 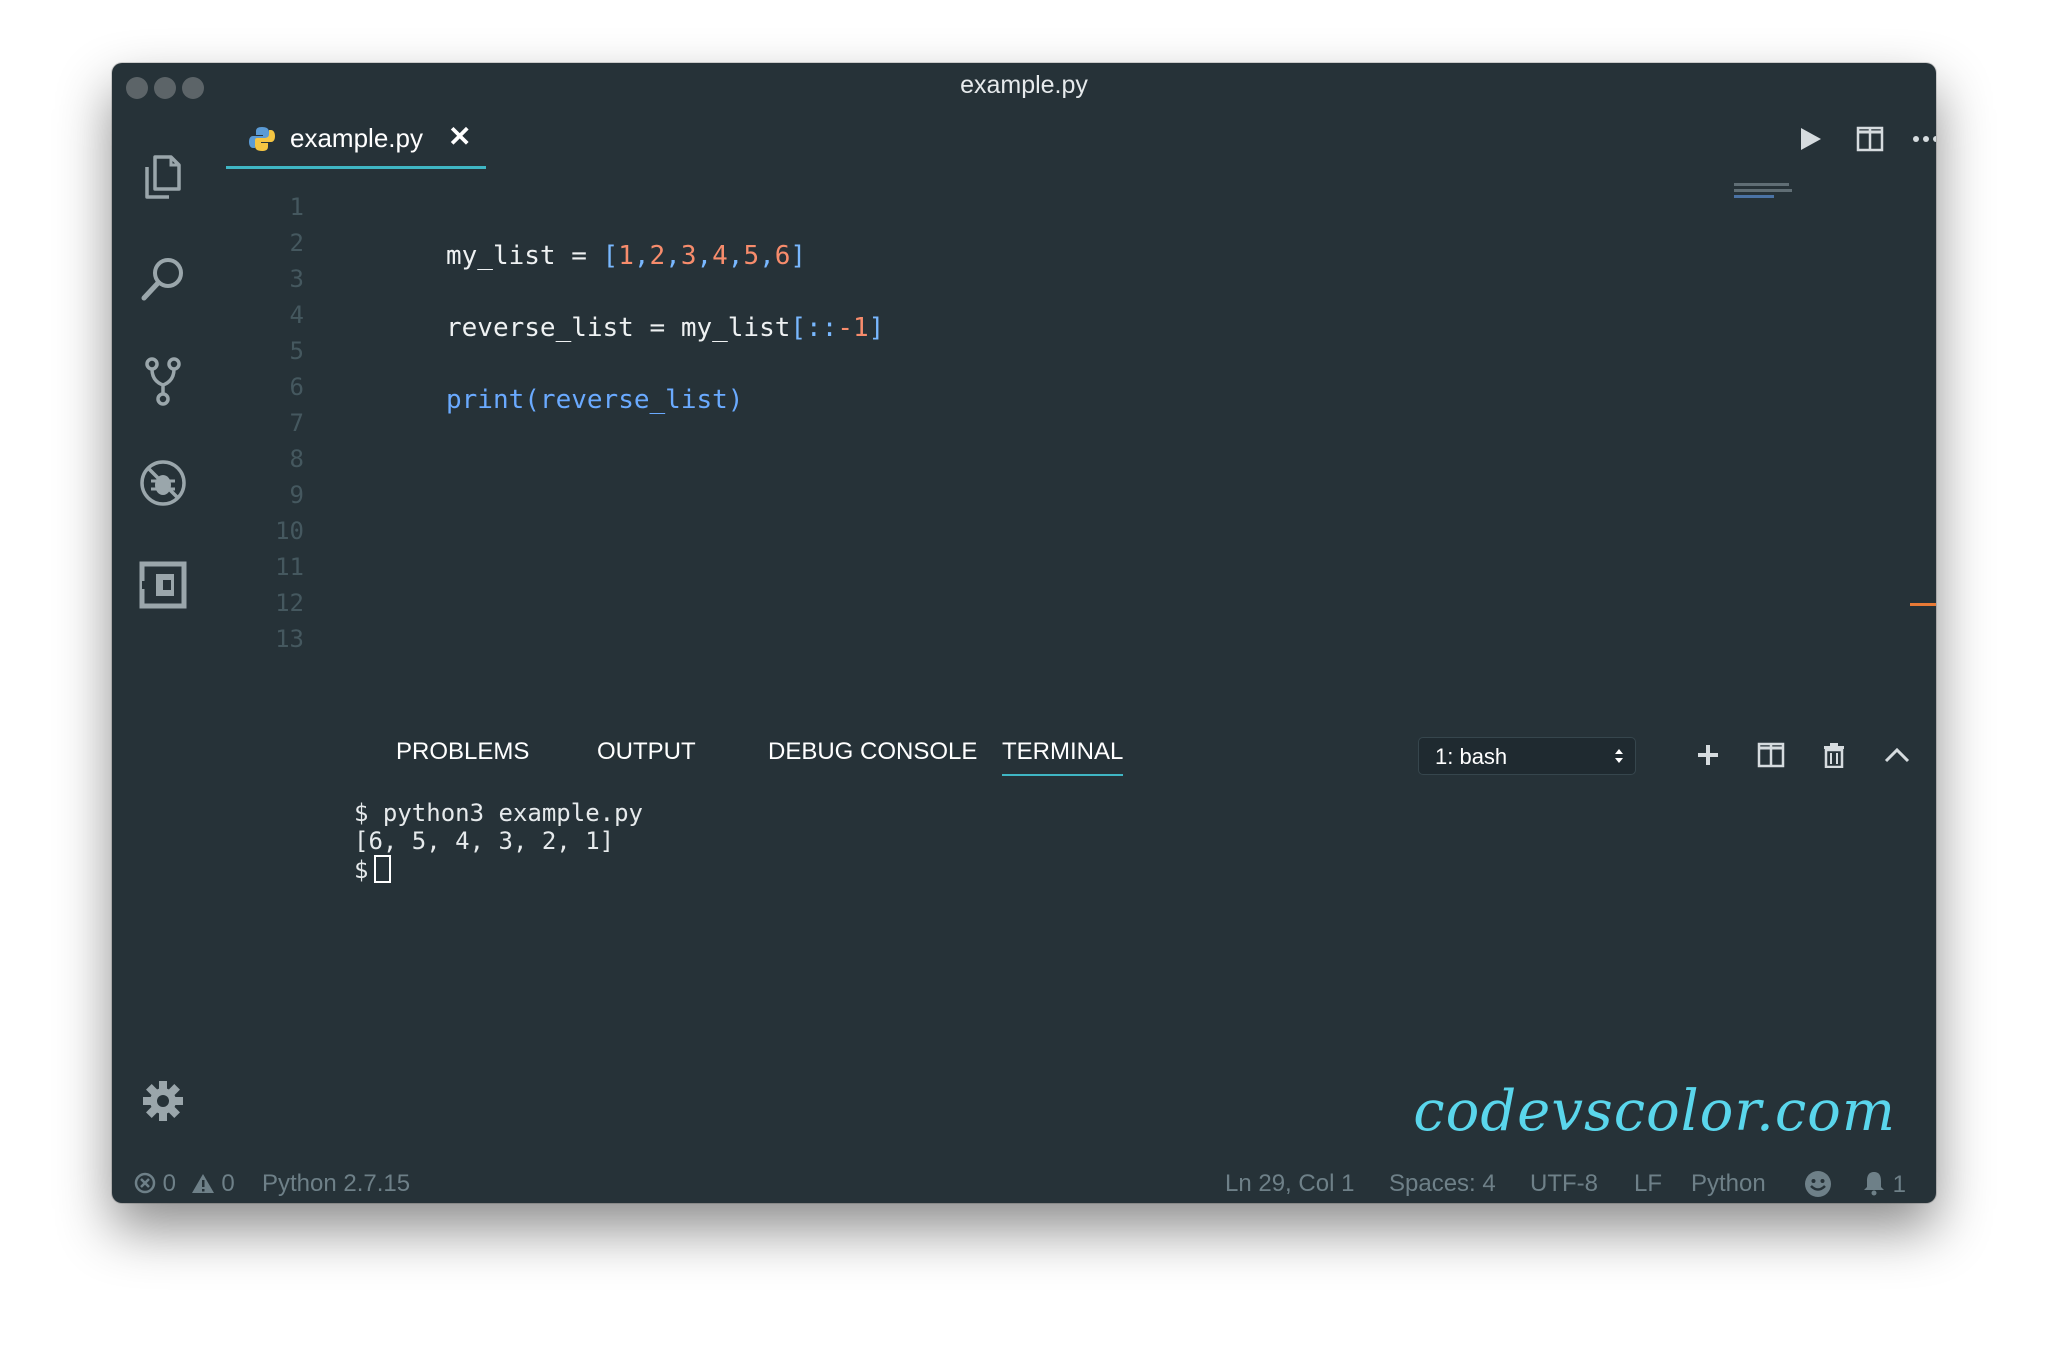 What do you see at coordinates (296, 459) in the screenshot?
I see `line-number: 8` at bounding box center [296, 459].